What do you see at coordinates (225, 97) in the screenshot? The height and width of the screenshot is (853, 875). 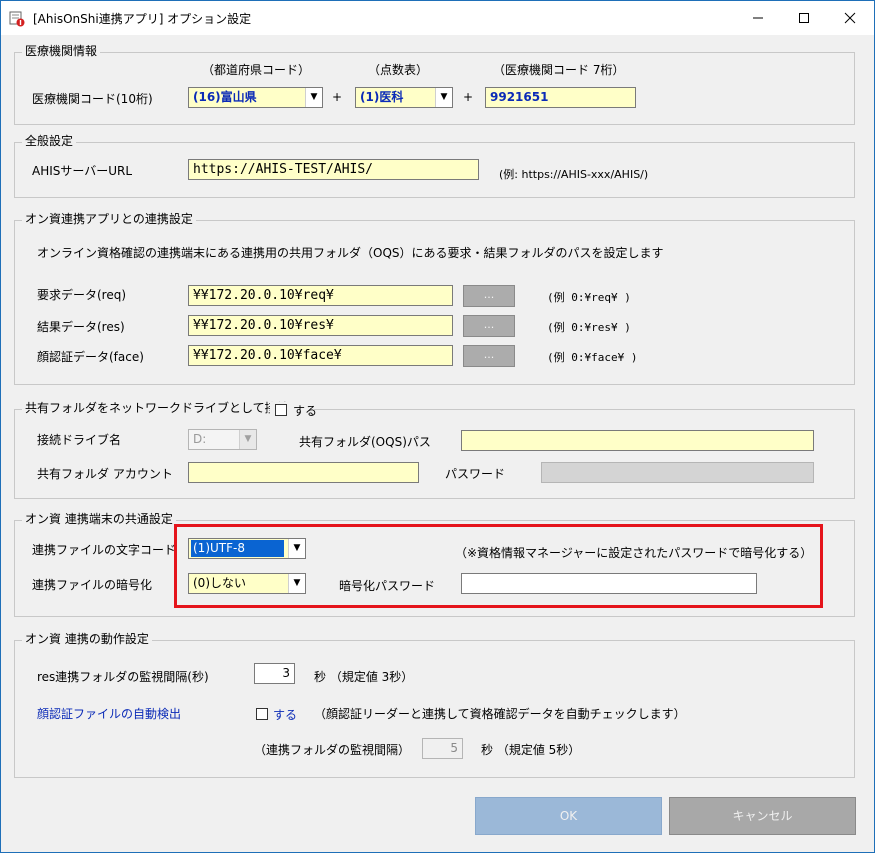 I see `pref-value: (16)富山県` at bounding box center [225, 97].